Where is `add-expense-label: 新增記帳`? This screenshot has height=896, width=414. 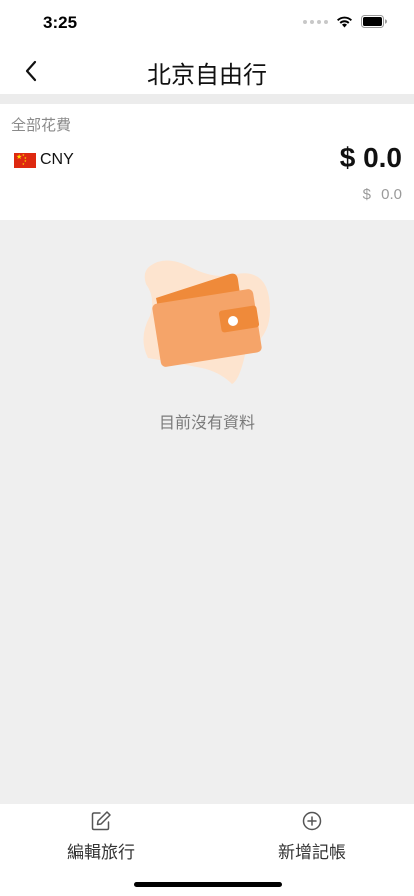
add-expense-label: 新增記帳 is located at coordinates (312, 853).